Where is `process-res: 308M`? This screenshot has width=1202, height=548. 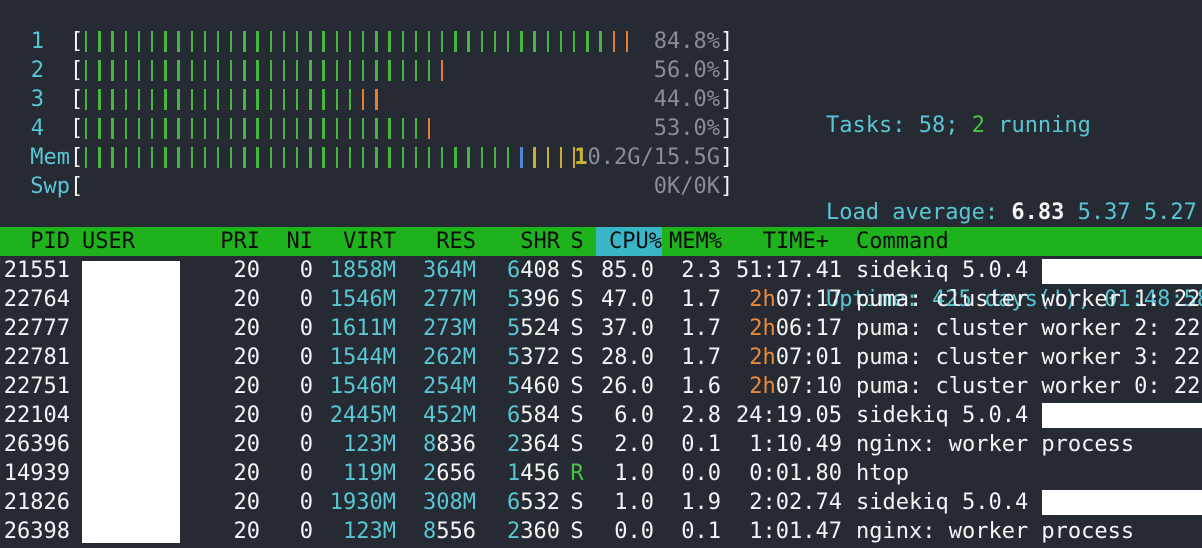
process-res: 308M is located at coordinates (449, 502).